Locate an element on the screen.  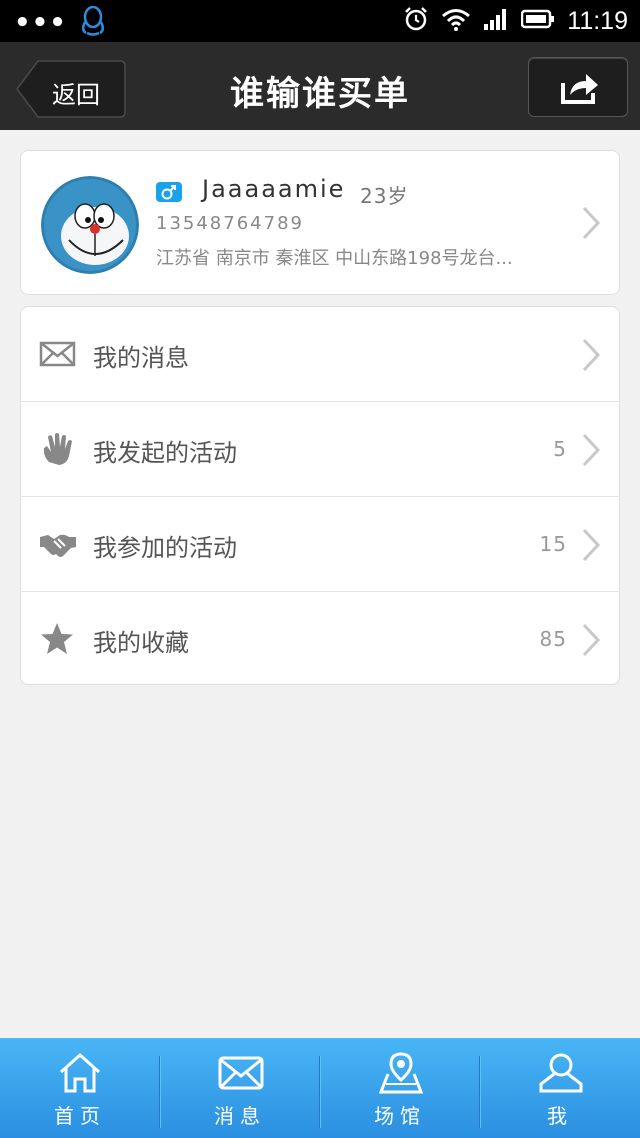
nav-bar: 返回 谁输谁买单 is located at coordinates (320, 86).